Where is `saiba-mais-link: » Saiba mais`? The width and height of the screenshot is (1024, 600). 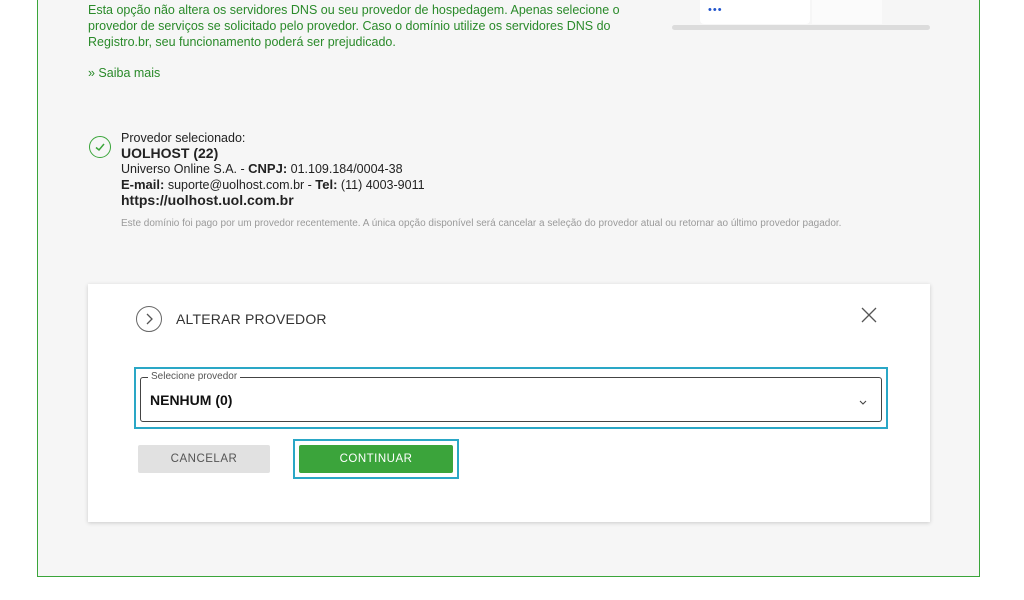
saiba-mais-link: » Saiba mais is located at coordinates (124, 73).